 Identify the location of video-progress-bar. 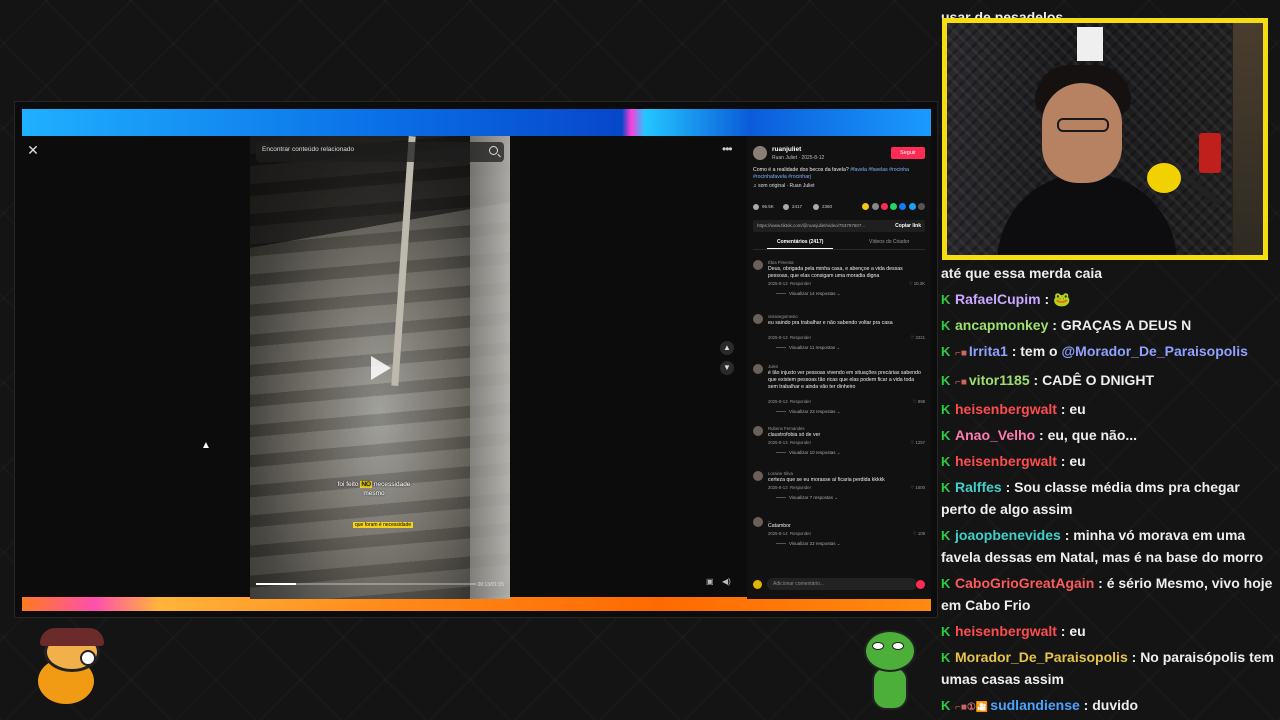
(366, 584).